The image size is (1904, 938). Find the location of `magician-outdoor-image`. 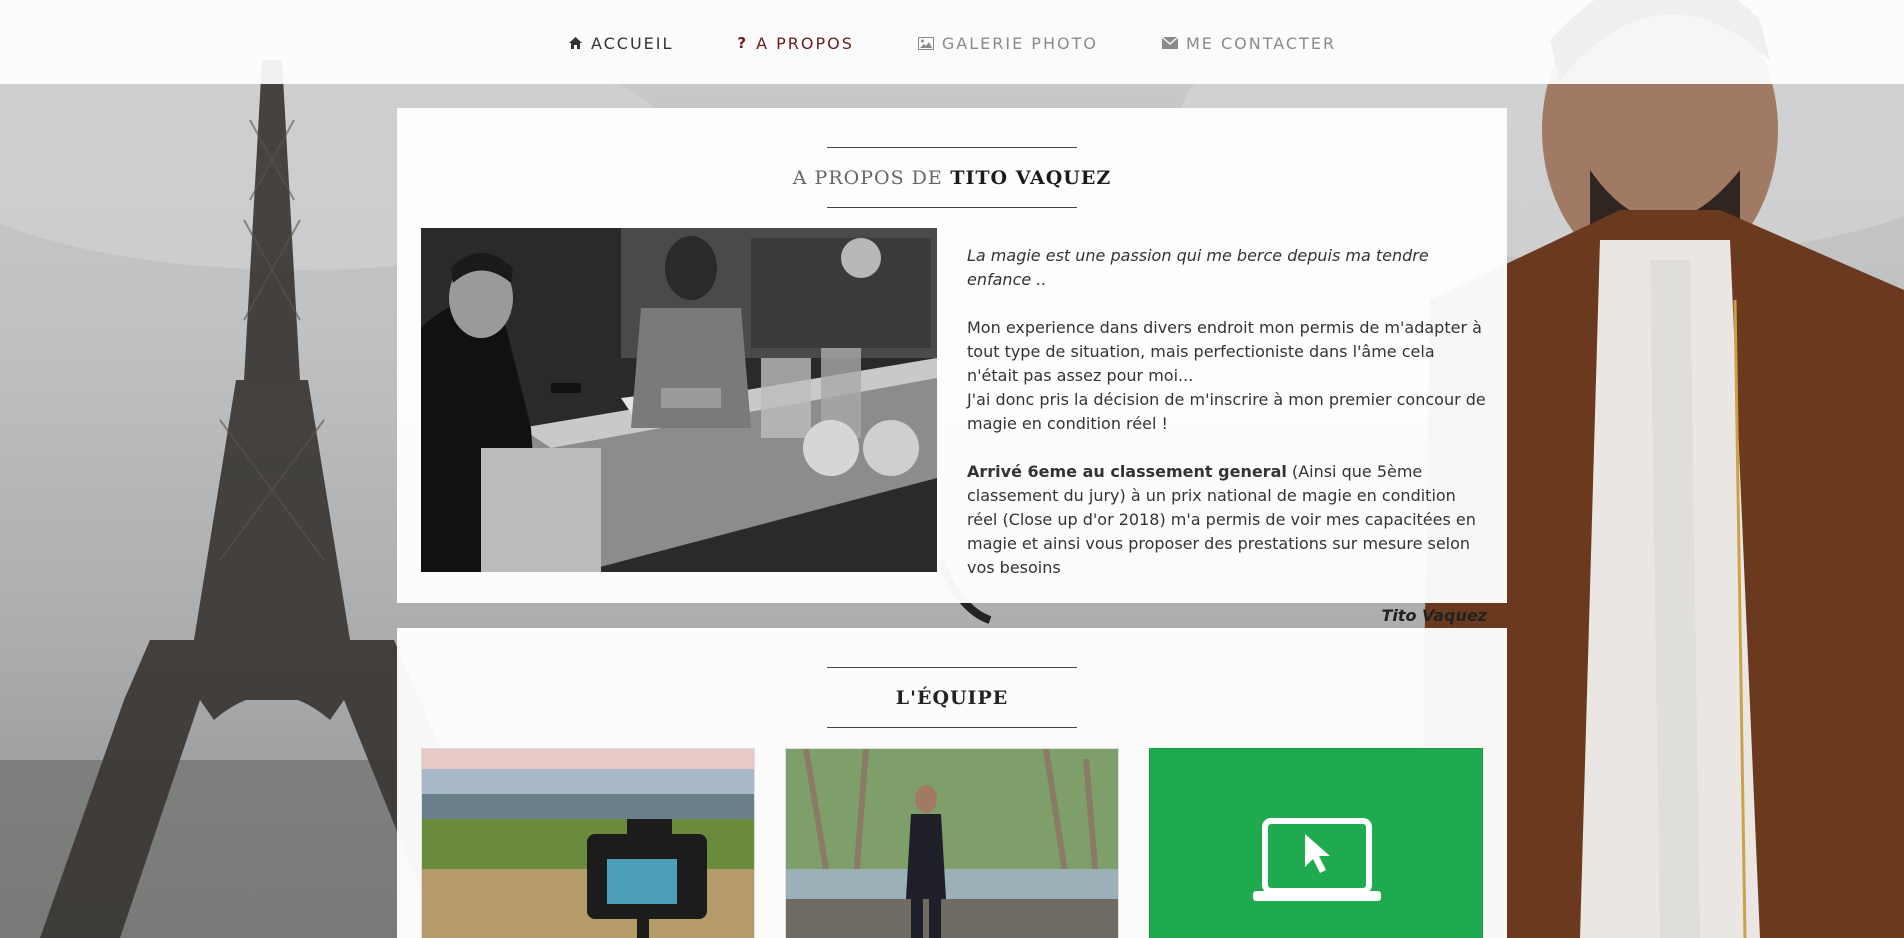

magician-outdoor-image is located at coordinates (952, 843).